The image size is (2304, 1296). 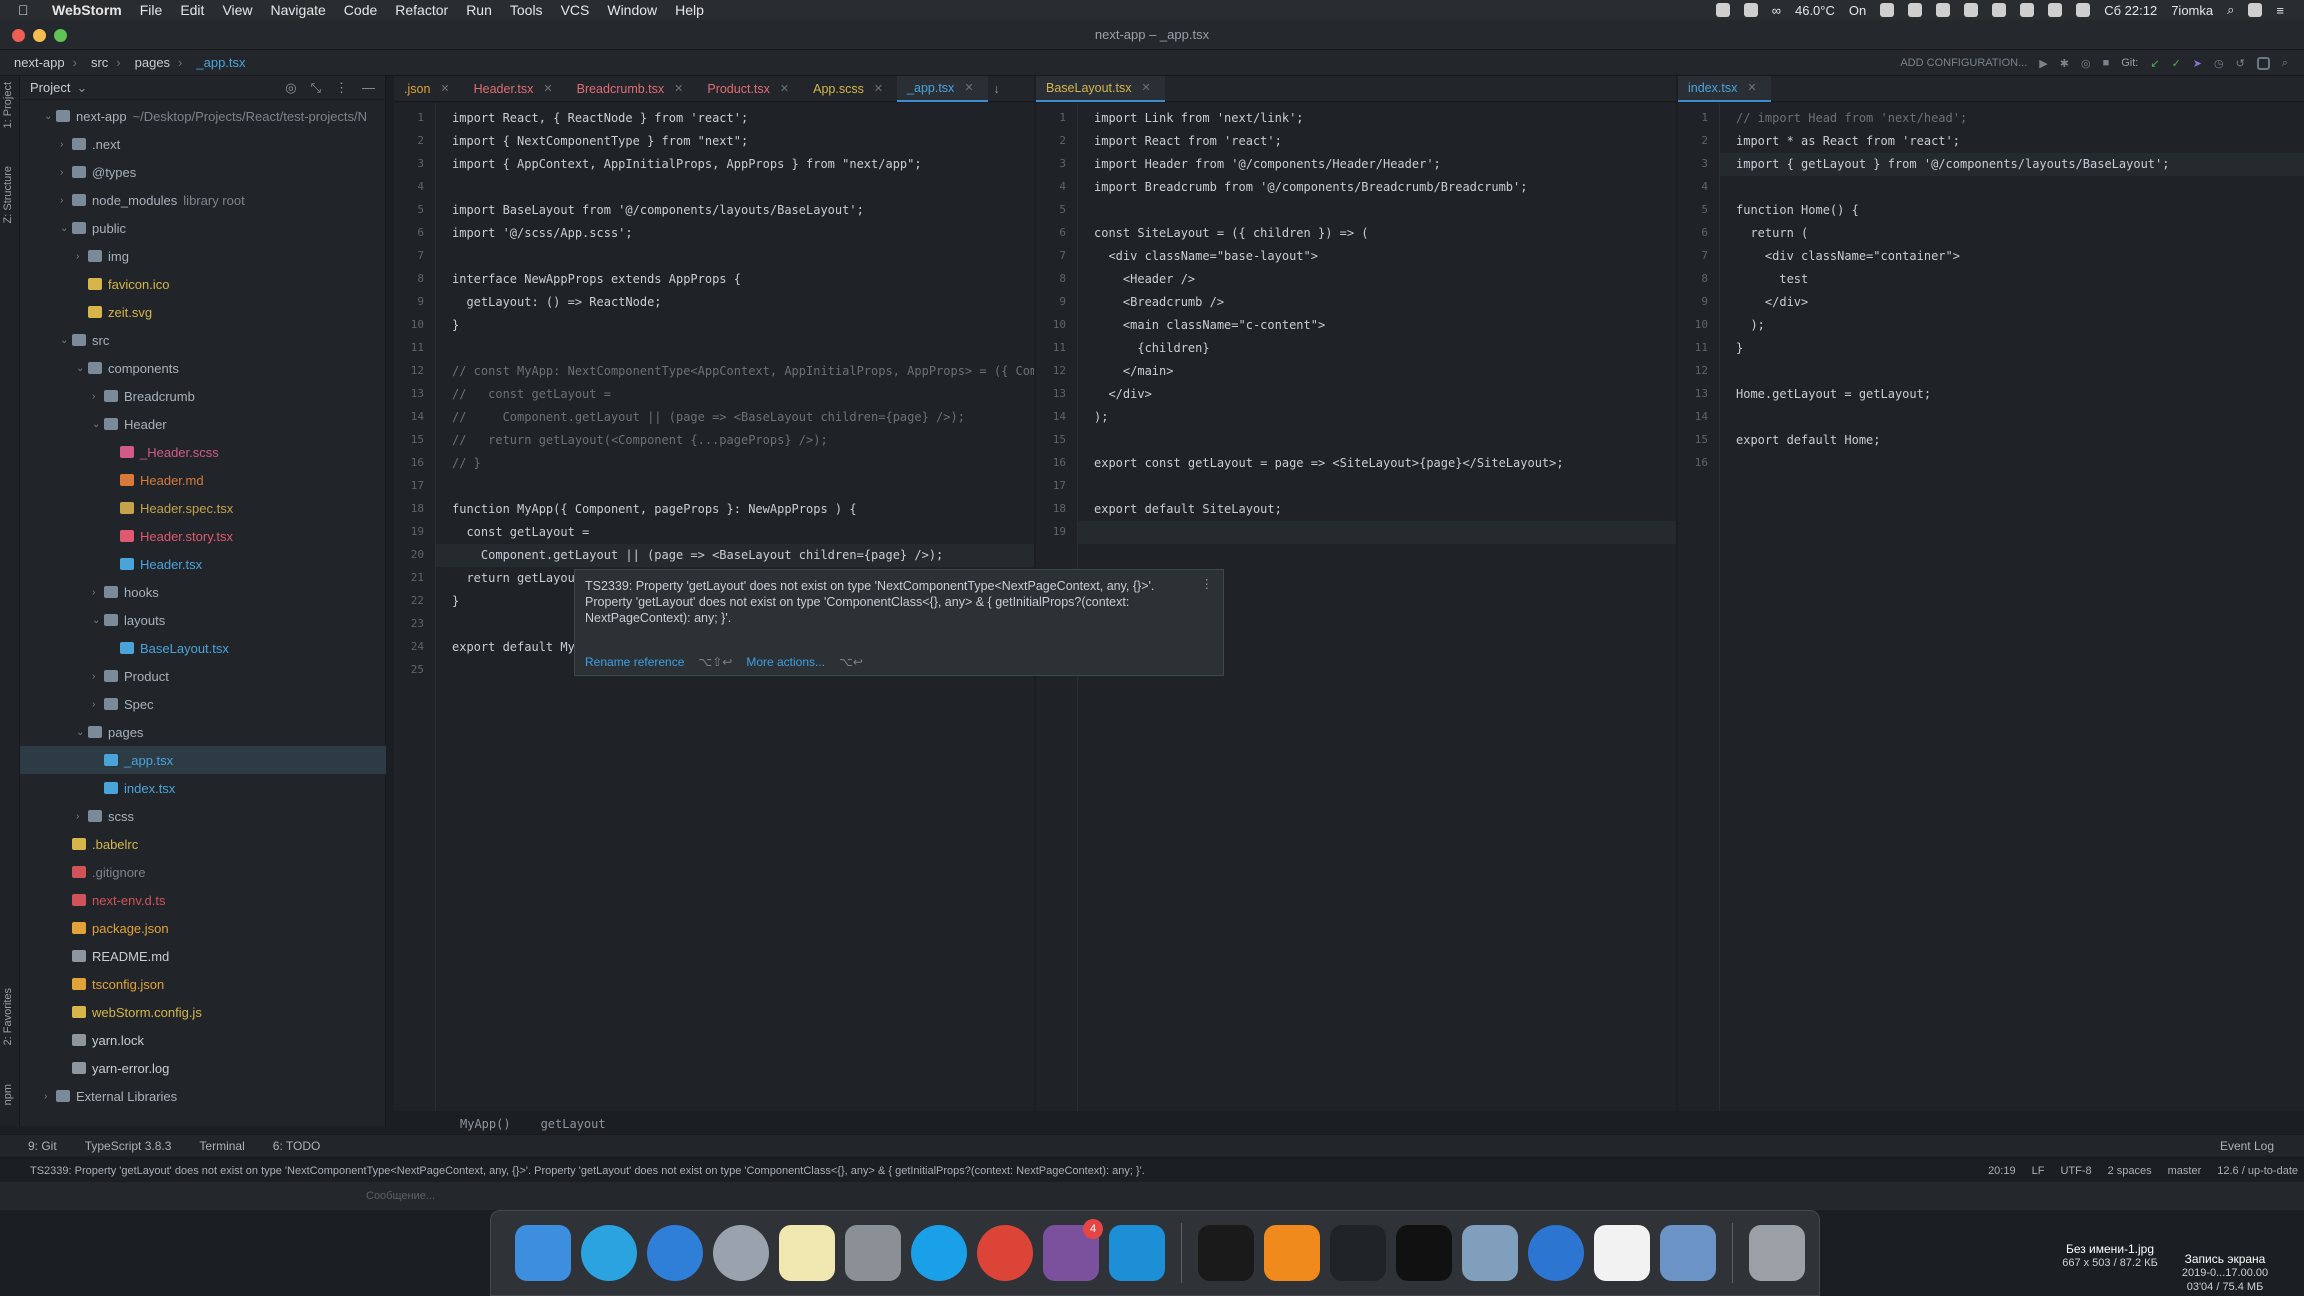 I want to click on tree-folder: › hooks, so click(x=203, y=592).